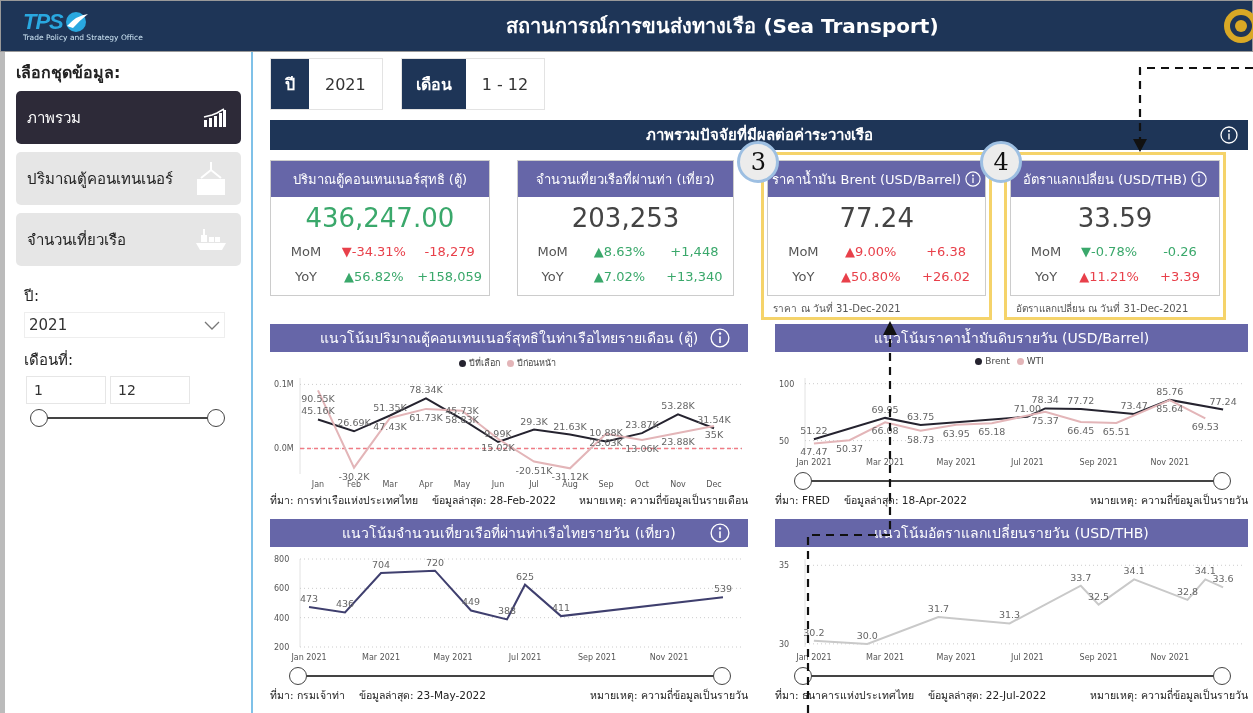 Image resolution: width=1253 pixels, height=713 pixels. What do you see at coordinates (1170, 391) in the screenshot?
I see `data-label: 85.76` at bounding box center [1170, 391].